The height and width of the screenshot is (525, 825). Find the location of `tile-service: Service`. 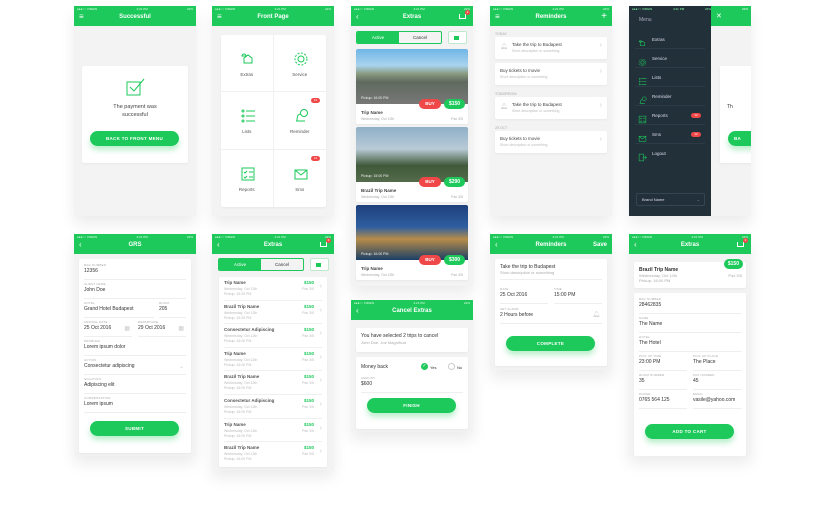

tile-service: Service is located at coordinates (299, 64).